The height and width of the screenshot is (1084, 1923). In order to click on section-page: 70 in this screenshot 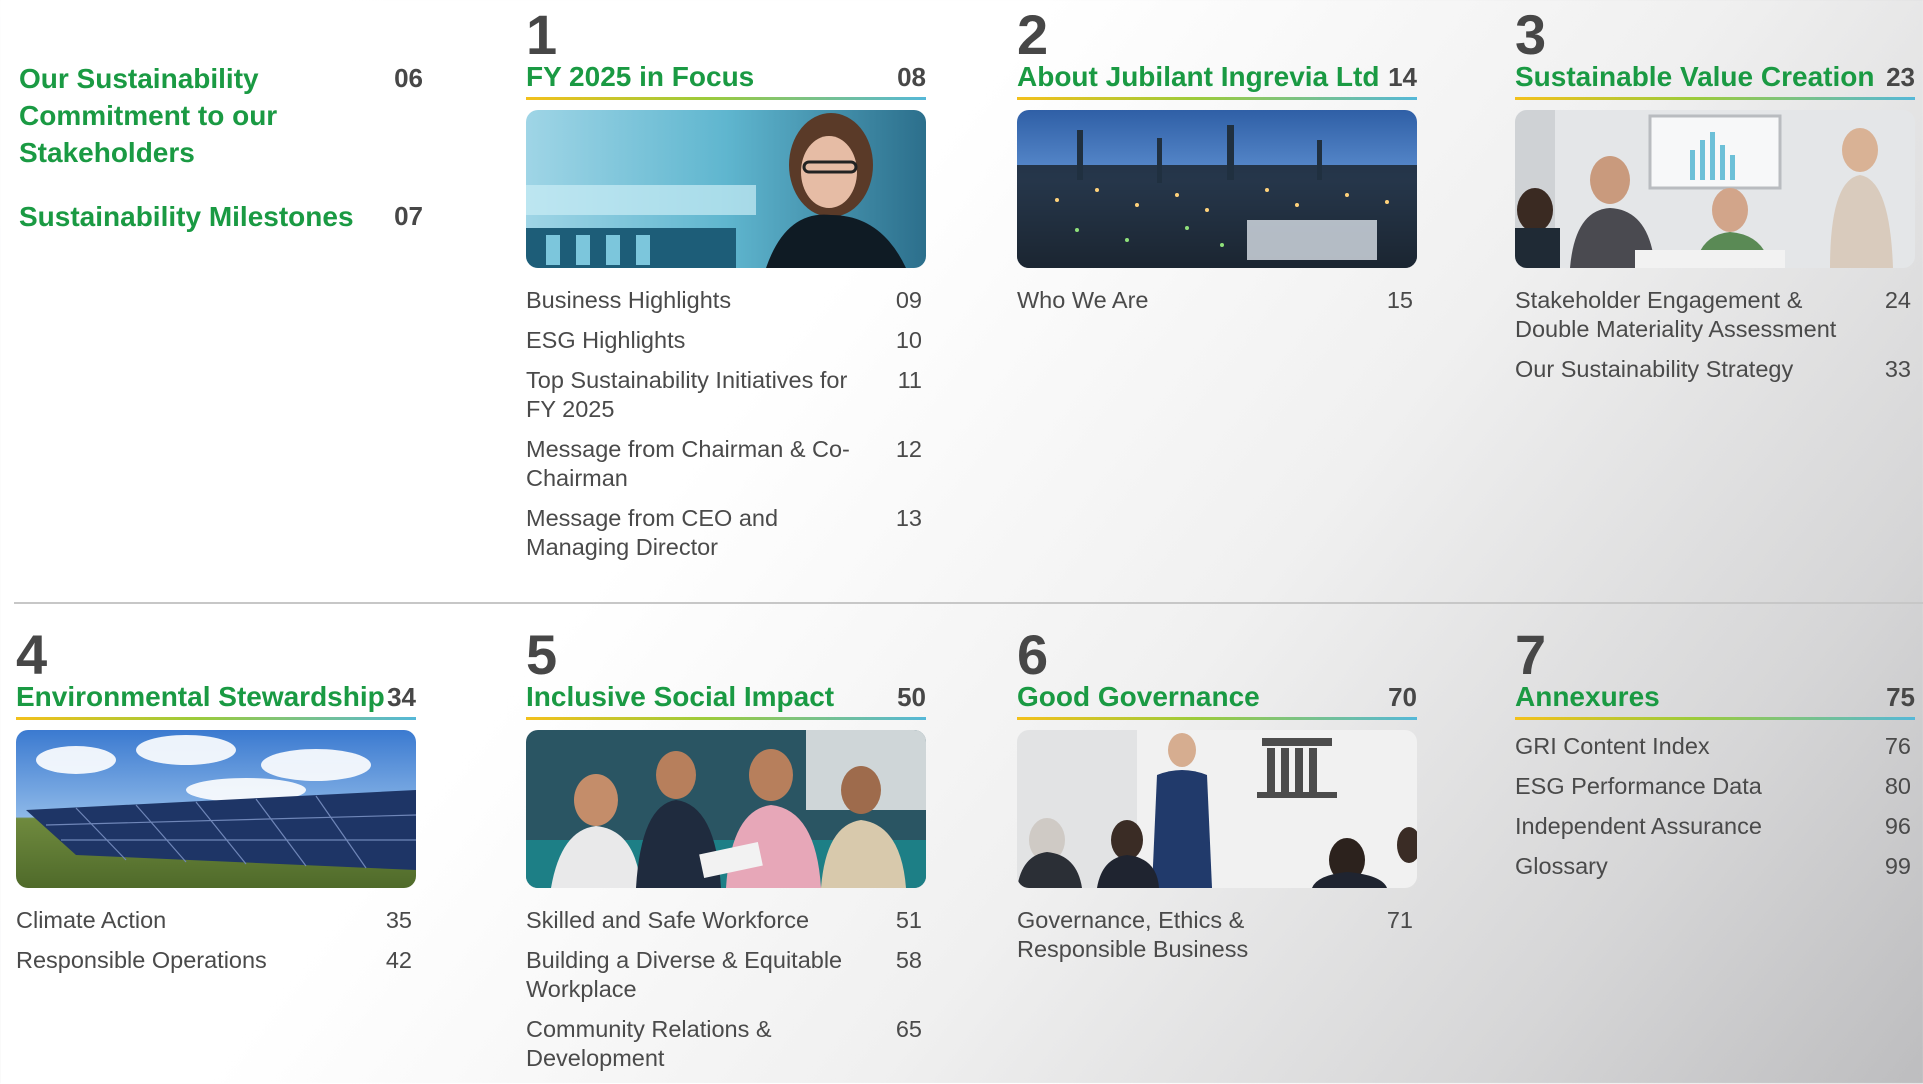, I will do `click(1402, 697)`.